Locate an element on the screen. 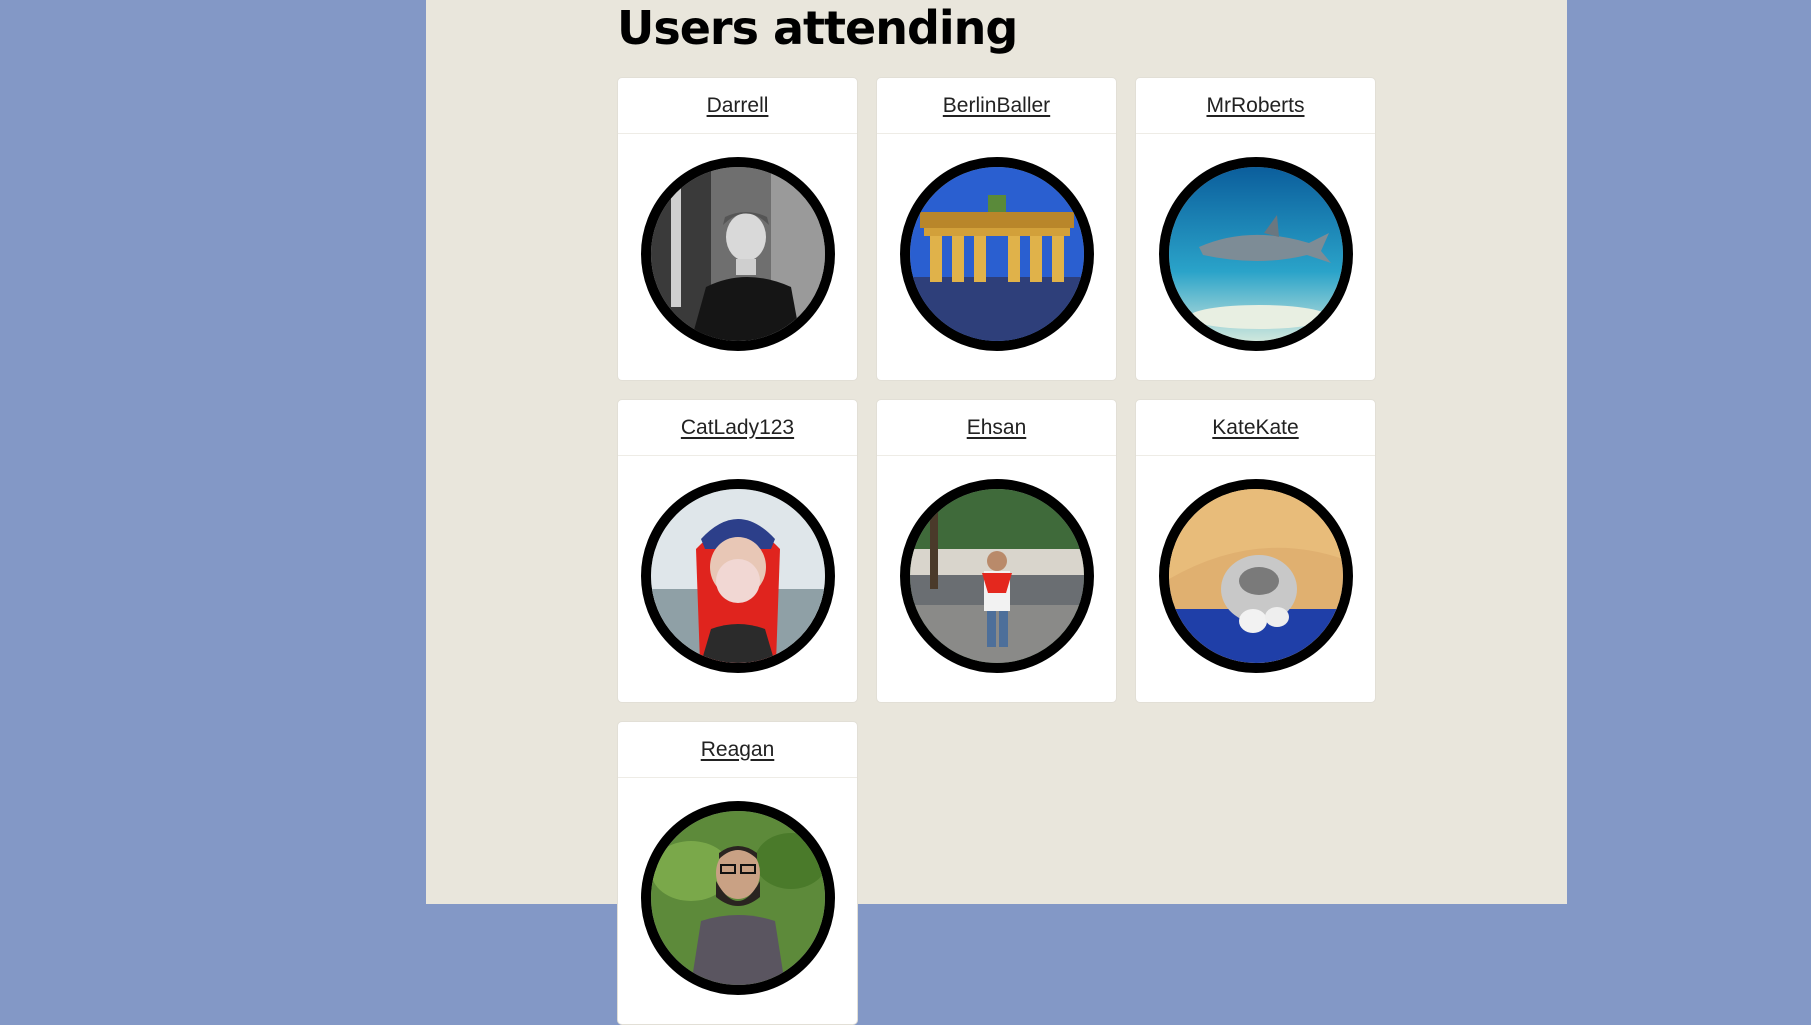  card-header: MrRoberts is located at coordinates (1255, 106).